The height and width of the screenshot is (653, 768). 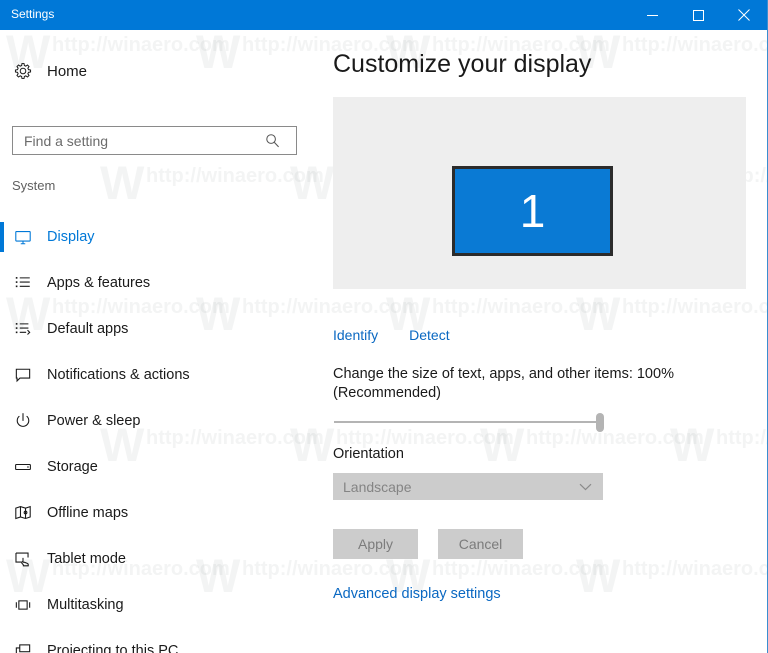 What do you see at coordinates (155, 559) in the screenshot?
I see `sidebar-item-tablet-mode: Tablet mode` at bounding box center [155, 559].